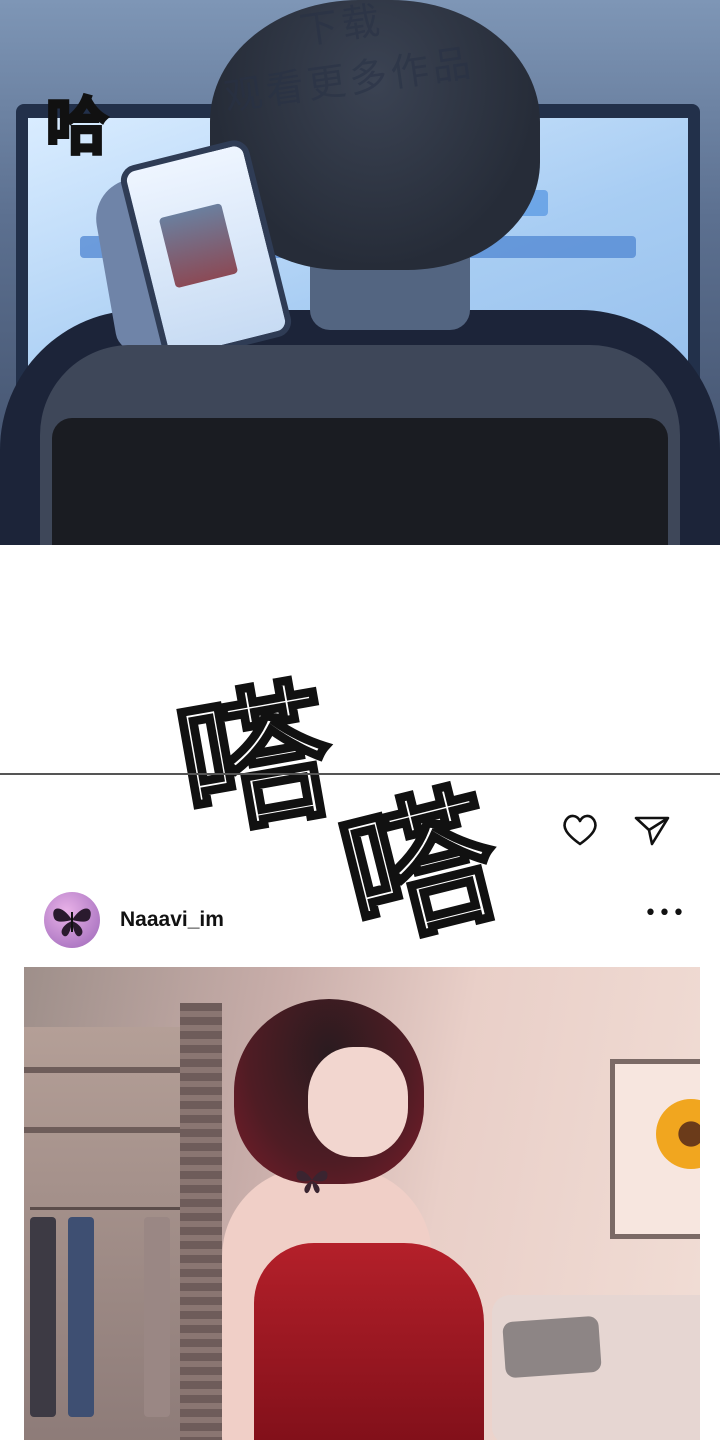  Describe the element at coordinates (312, 1182) in the screenshot. I see `butterfly-tattoo-icon` at that location.